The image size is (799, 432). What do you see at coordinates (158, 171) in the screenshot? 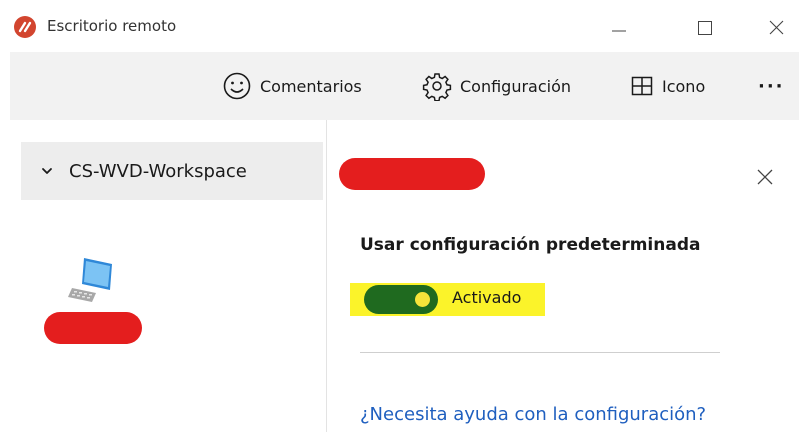
I see `workspace-name: CS-WVD-Workspace` at bounding box center [158, 171].